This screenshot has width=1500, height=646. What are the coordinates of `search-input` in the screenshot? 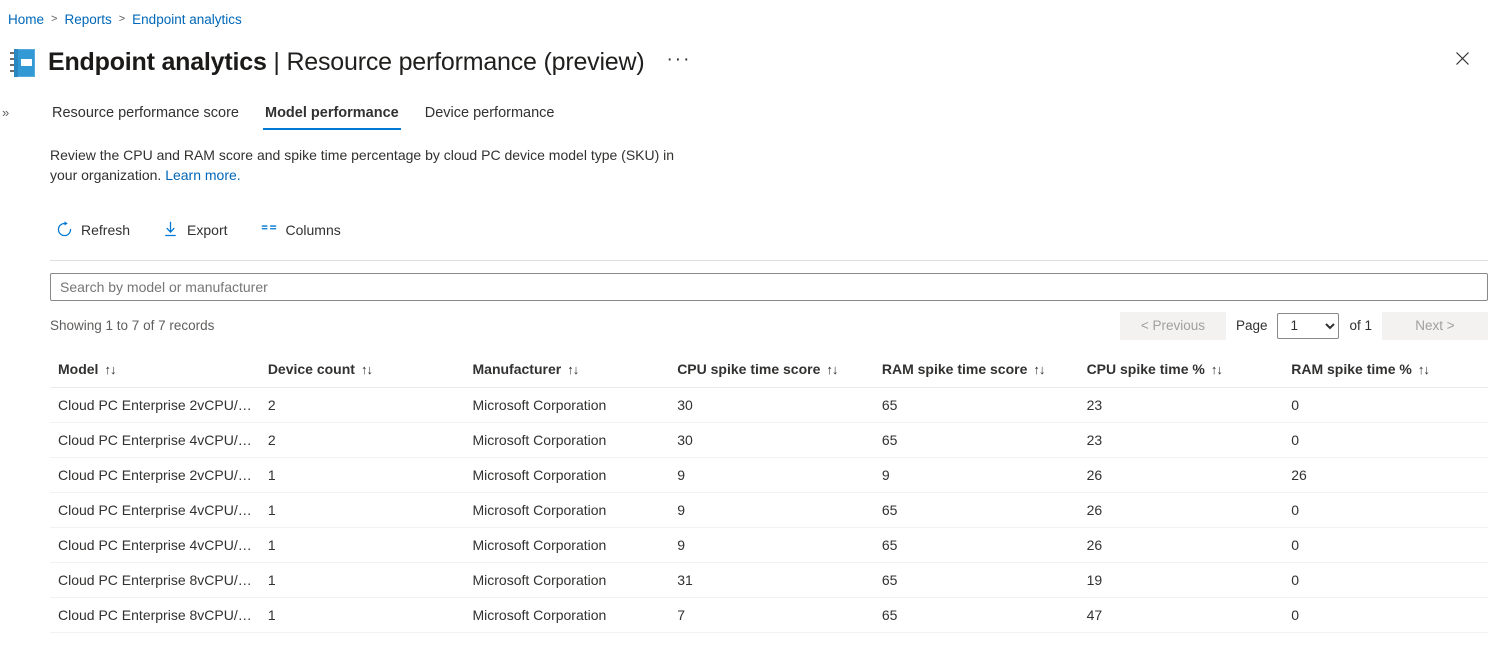 It's located at (769, 286).